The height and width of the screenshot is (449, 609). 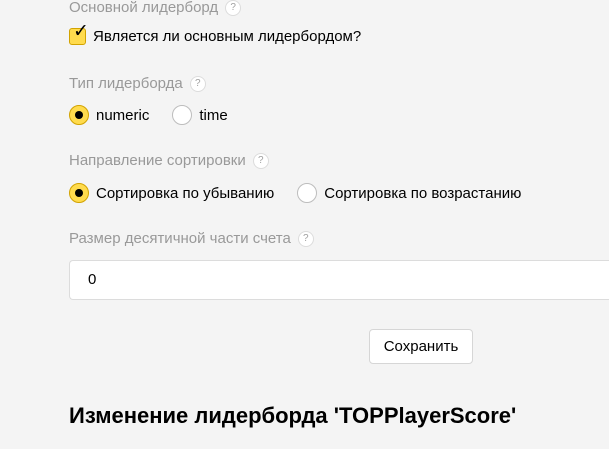 I want to click on radio-button-numeric, so click(x=79, y=115).